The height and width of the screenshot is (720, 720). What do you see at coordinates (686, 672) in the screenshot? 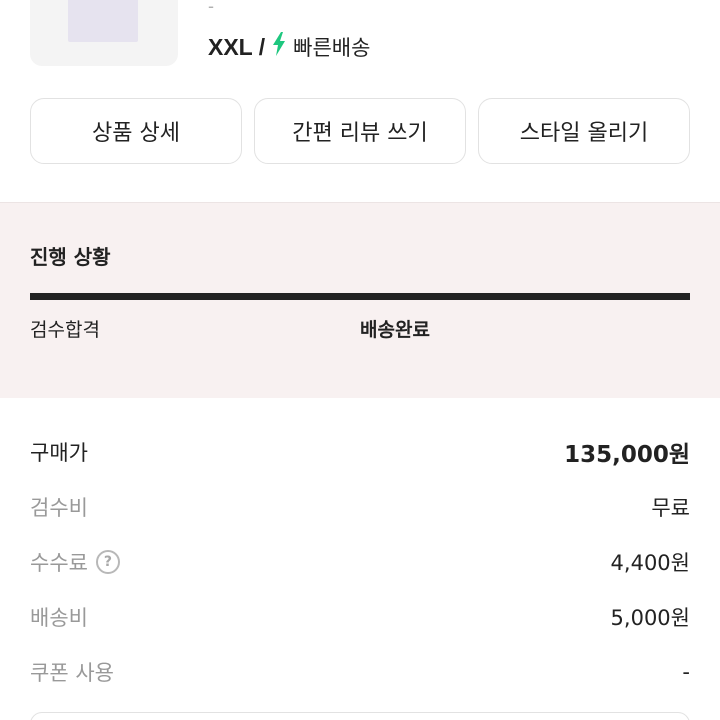
I see `price-value: -` at bounding box center [686, 672].